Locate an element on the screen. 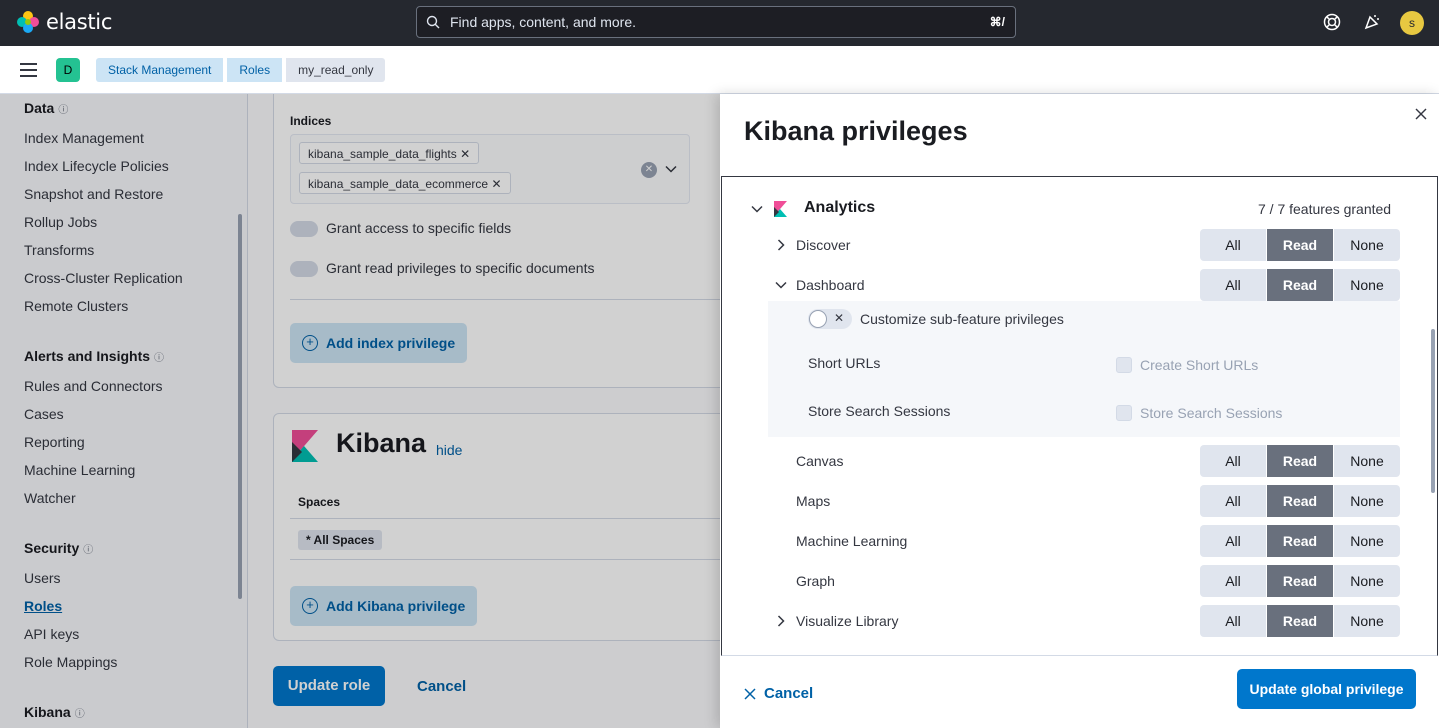  sidebar-item-index-management: Index Management is located at coordinates (84, 138).